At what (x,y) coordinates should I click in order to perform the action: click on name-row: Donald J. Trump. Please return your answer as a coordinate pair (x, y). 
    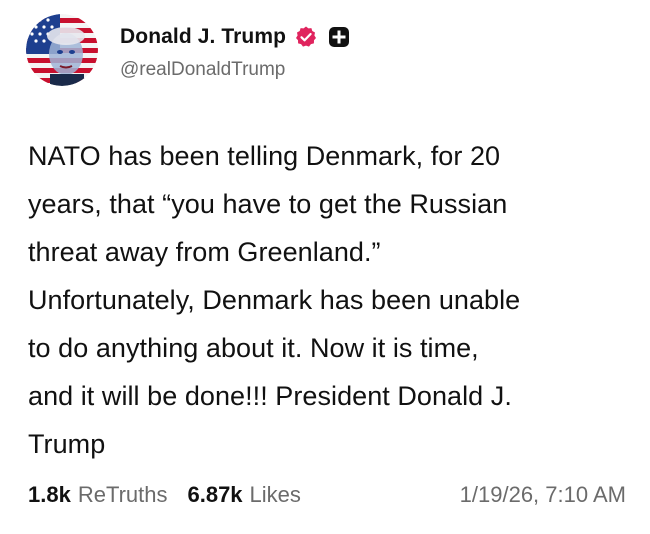
    Looking at the image, I should click on (235, 37).